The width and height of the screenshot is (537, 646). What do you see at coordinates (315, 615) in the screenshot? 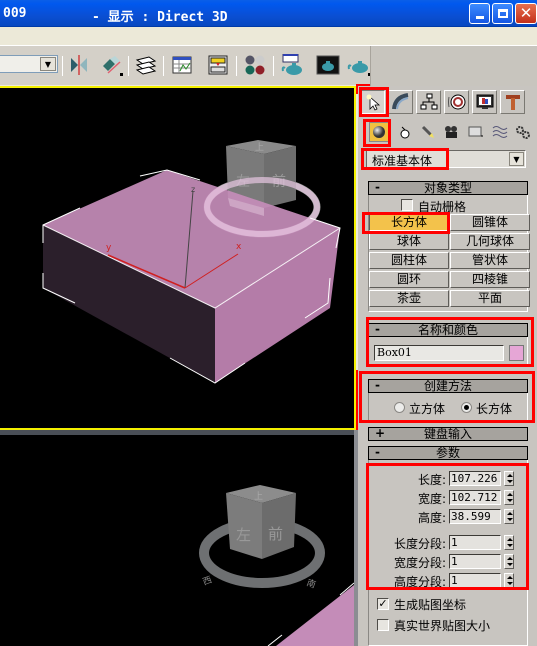
I see `box-partial` at bounding box center [315, 615].